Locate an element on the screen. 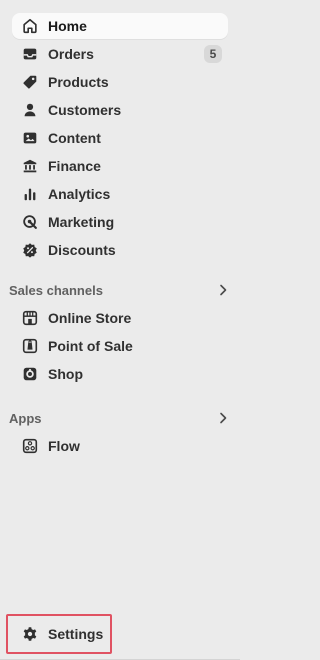  sidebar-item-label: Marketing is located at coordinates (81, 222).